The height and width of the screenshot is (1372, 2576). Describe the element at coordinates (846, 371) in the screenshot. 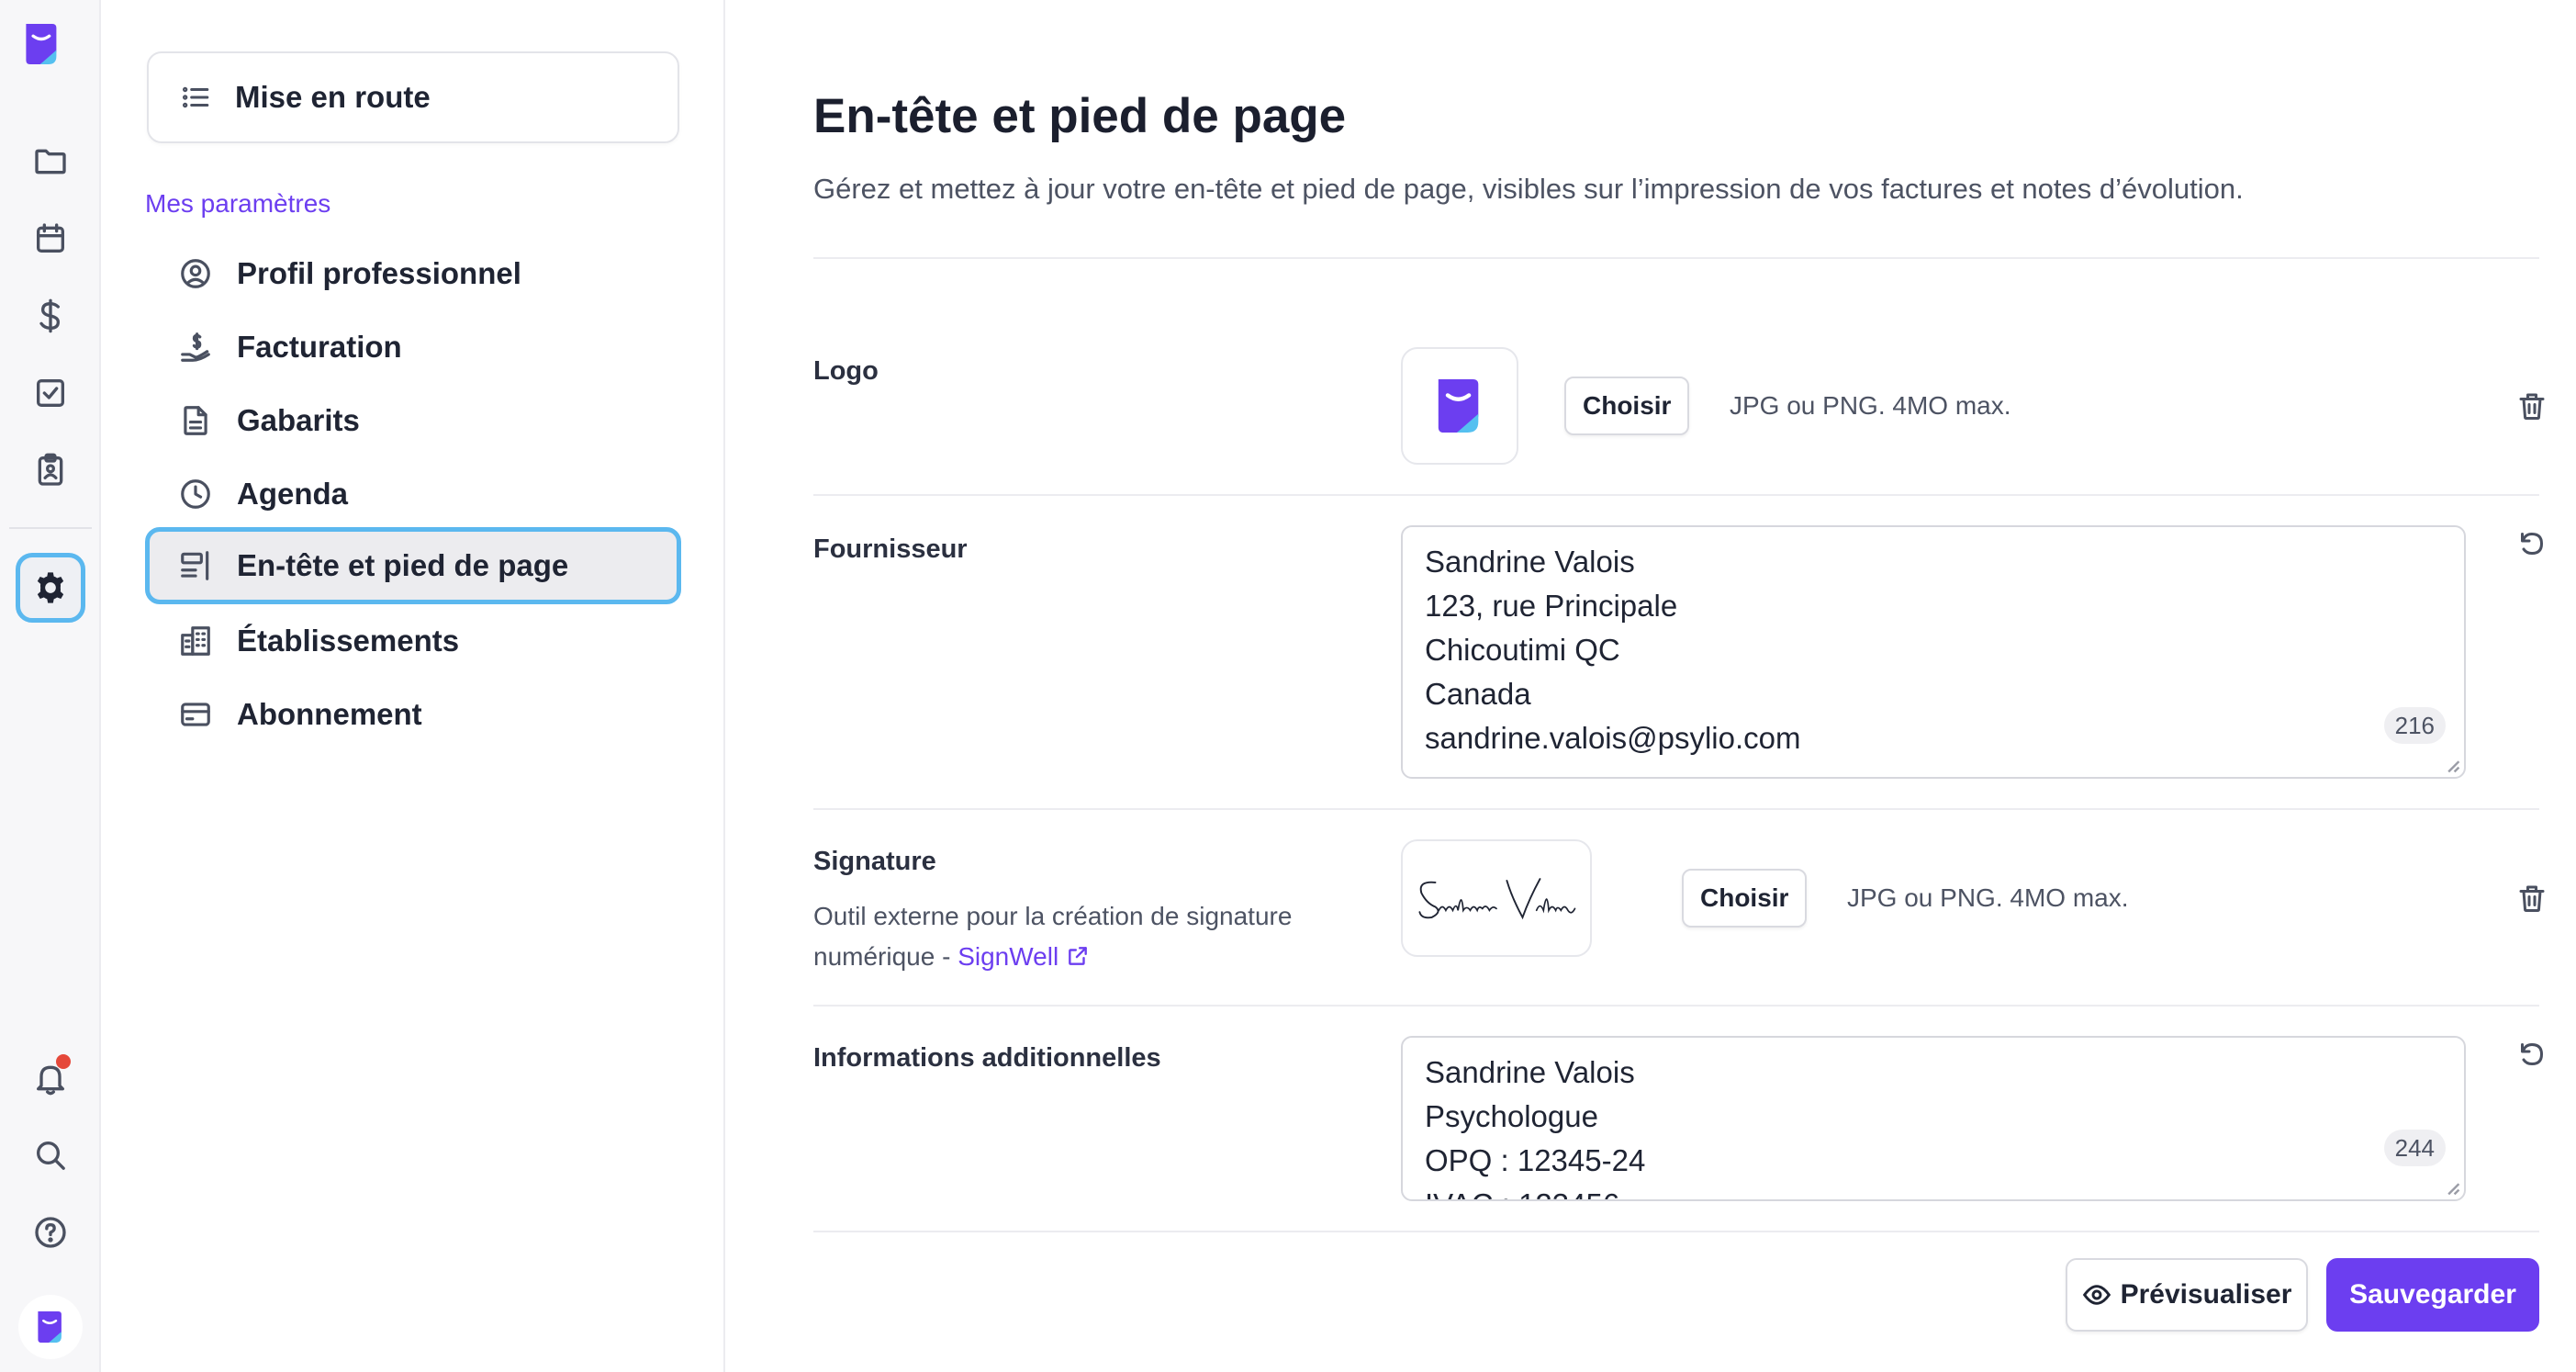

I see `logo-label: Logo` at that location.